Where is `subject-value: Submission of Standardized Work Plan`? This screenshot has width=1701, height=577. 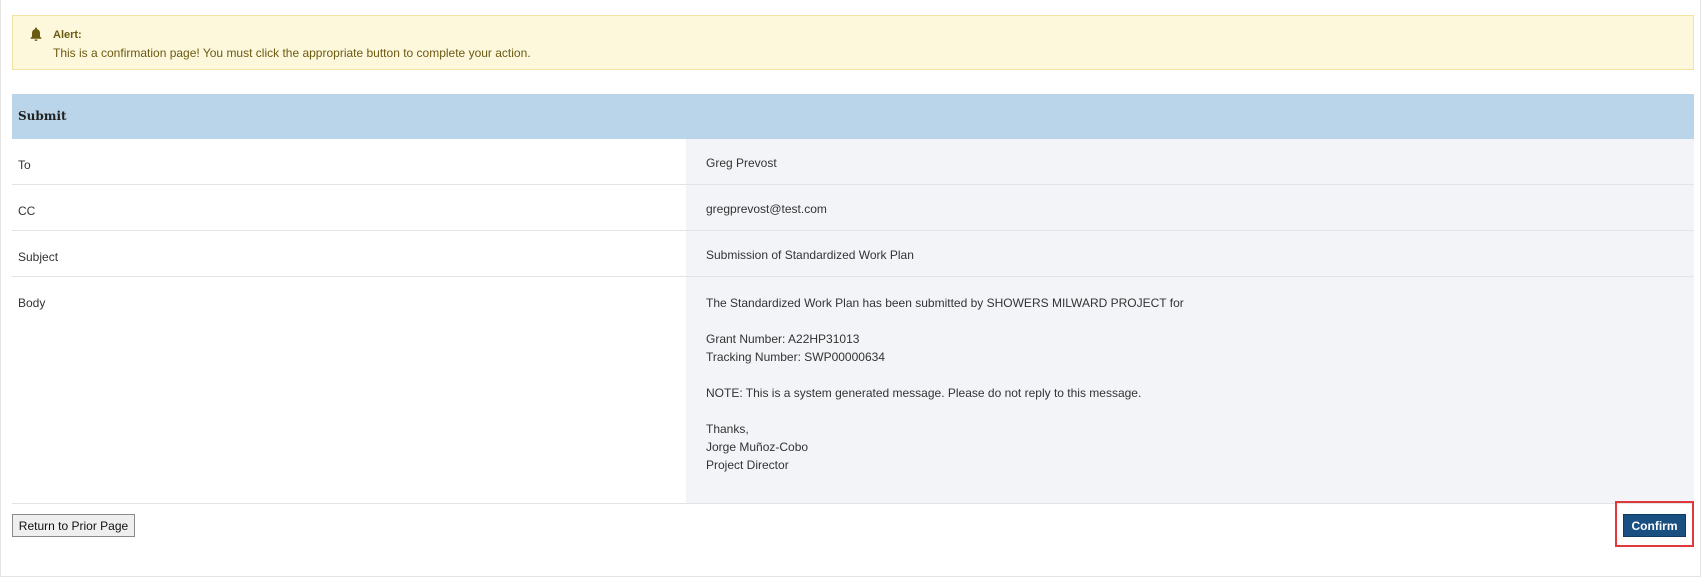 subject-value: Submission of Standardized Work Plan is located at coordinates (810, 255).